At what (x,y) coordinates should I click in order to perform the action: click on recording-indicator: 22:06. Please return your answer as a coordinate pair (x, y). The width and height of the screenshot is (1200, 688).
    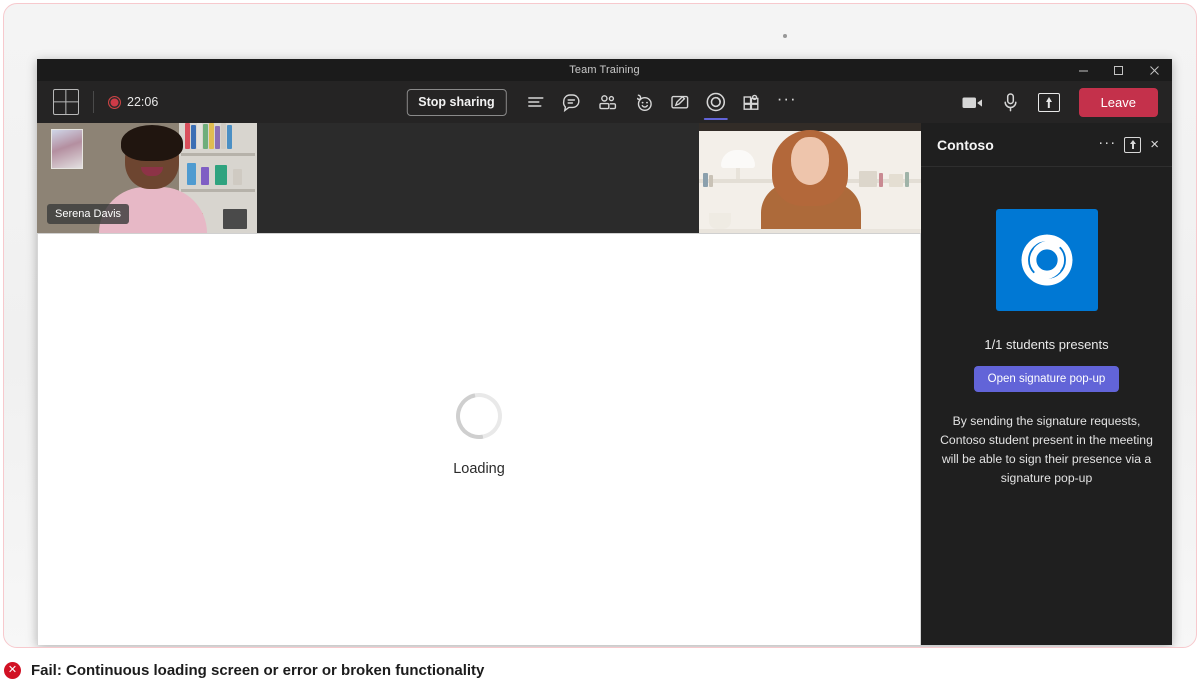
    Looking at the image, I should click on (133, 102).